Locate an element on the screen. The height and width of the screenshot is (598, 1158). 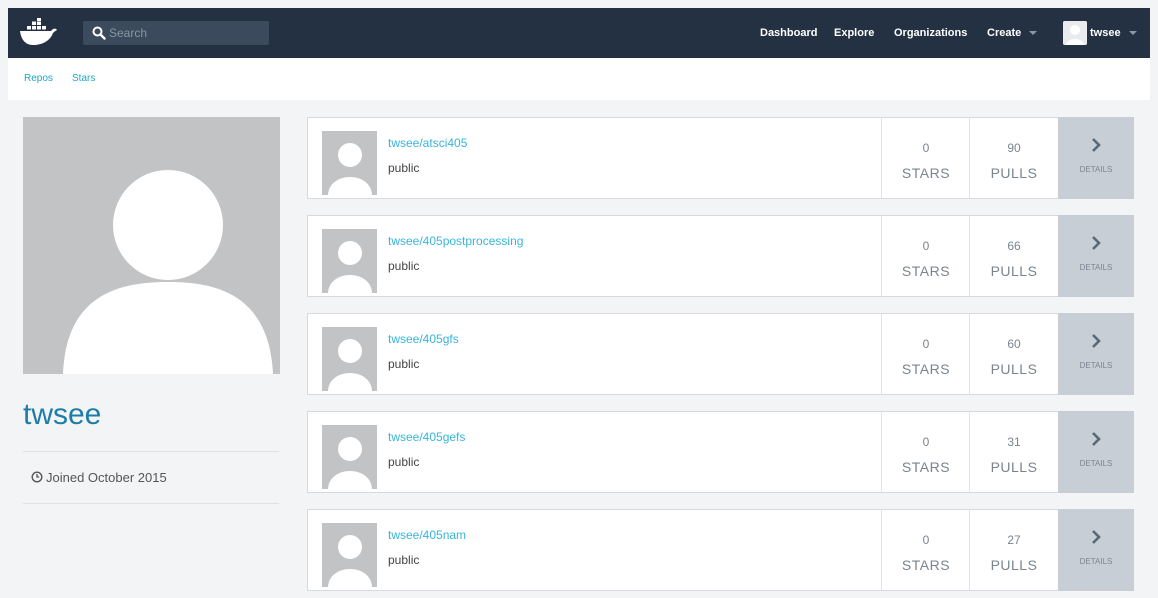
pulls-stat: 60 PULLS is located at coordinates (1013, 354).